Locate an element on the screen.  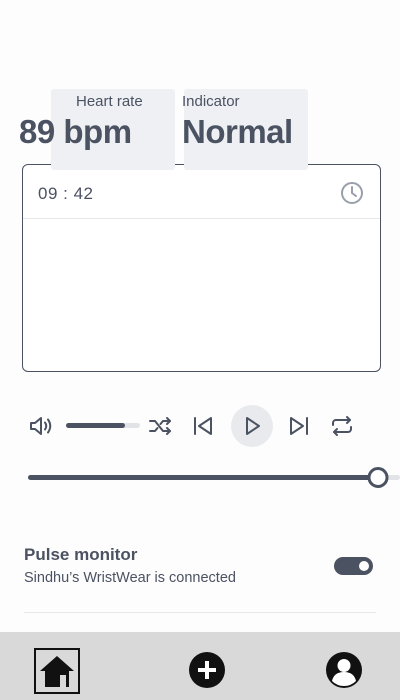
playback-progress-slider is located at coordinates (214, 477).